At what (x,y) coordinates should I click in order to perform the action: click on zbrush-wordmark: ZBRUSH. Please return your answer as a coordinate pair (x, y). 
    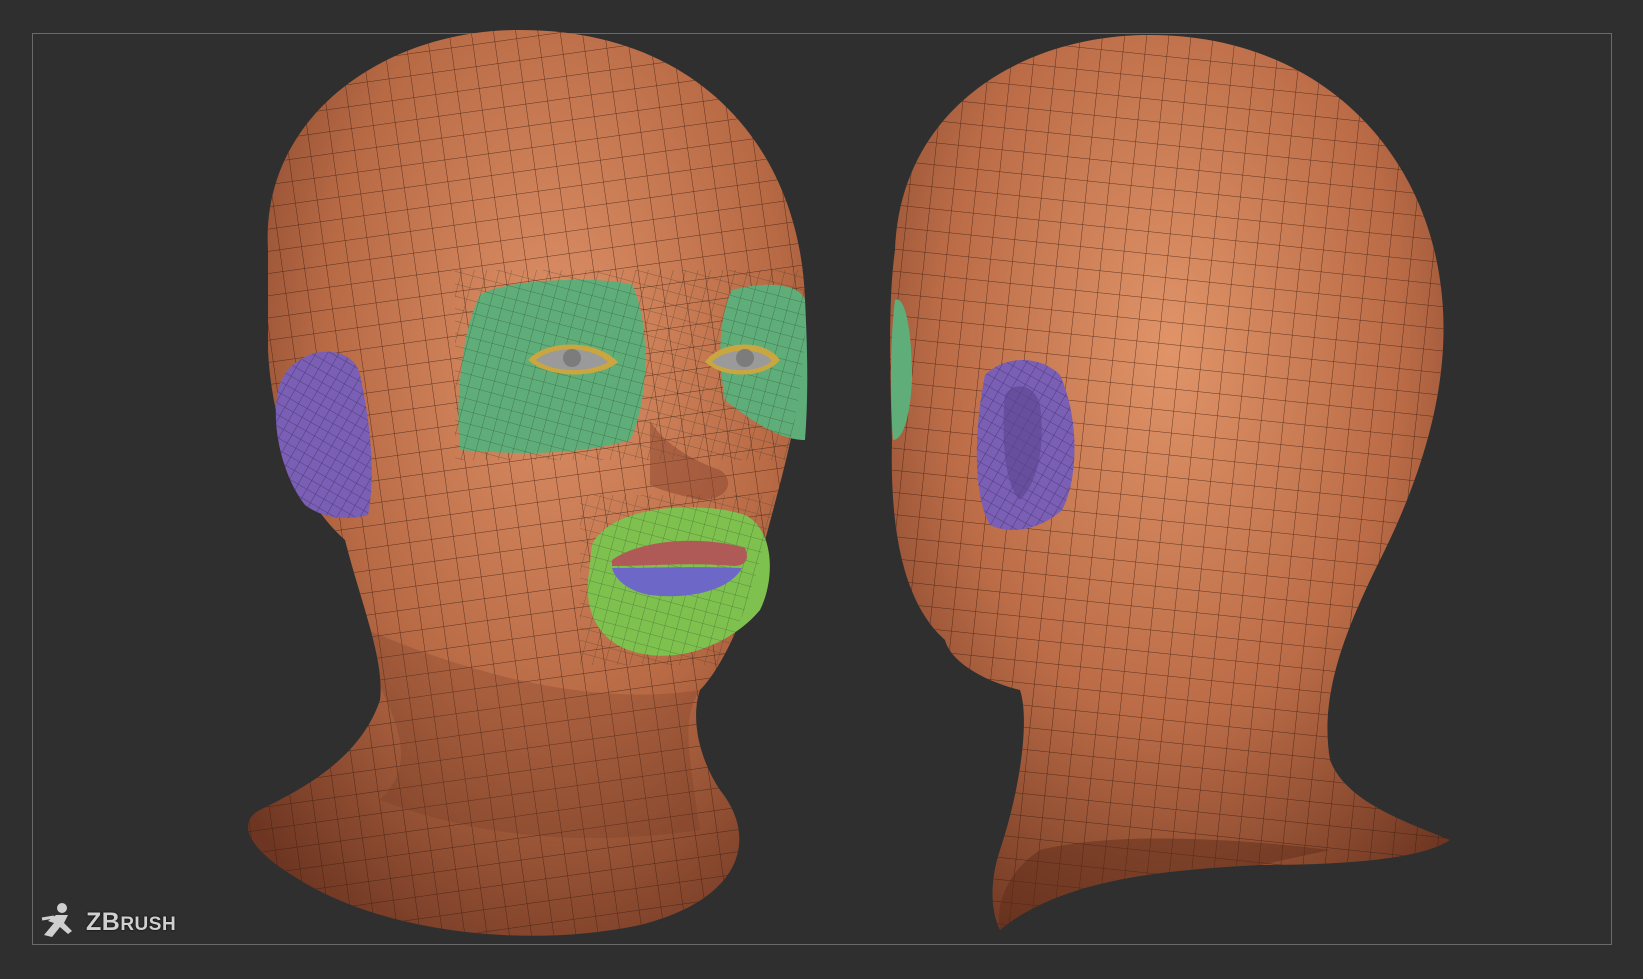
    Looking at the image, I should click on (131, 921).